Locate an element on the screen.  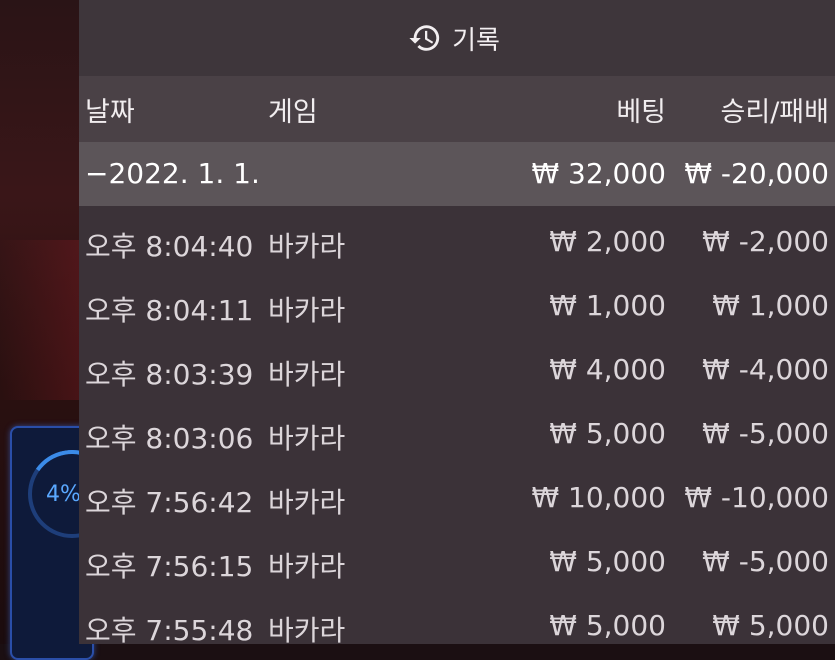
row-result: ₩ -2,000 is located at coordinates (765, 241).